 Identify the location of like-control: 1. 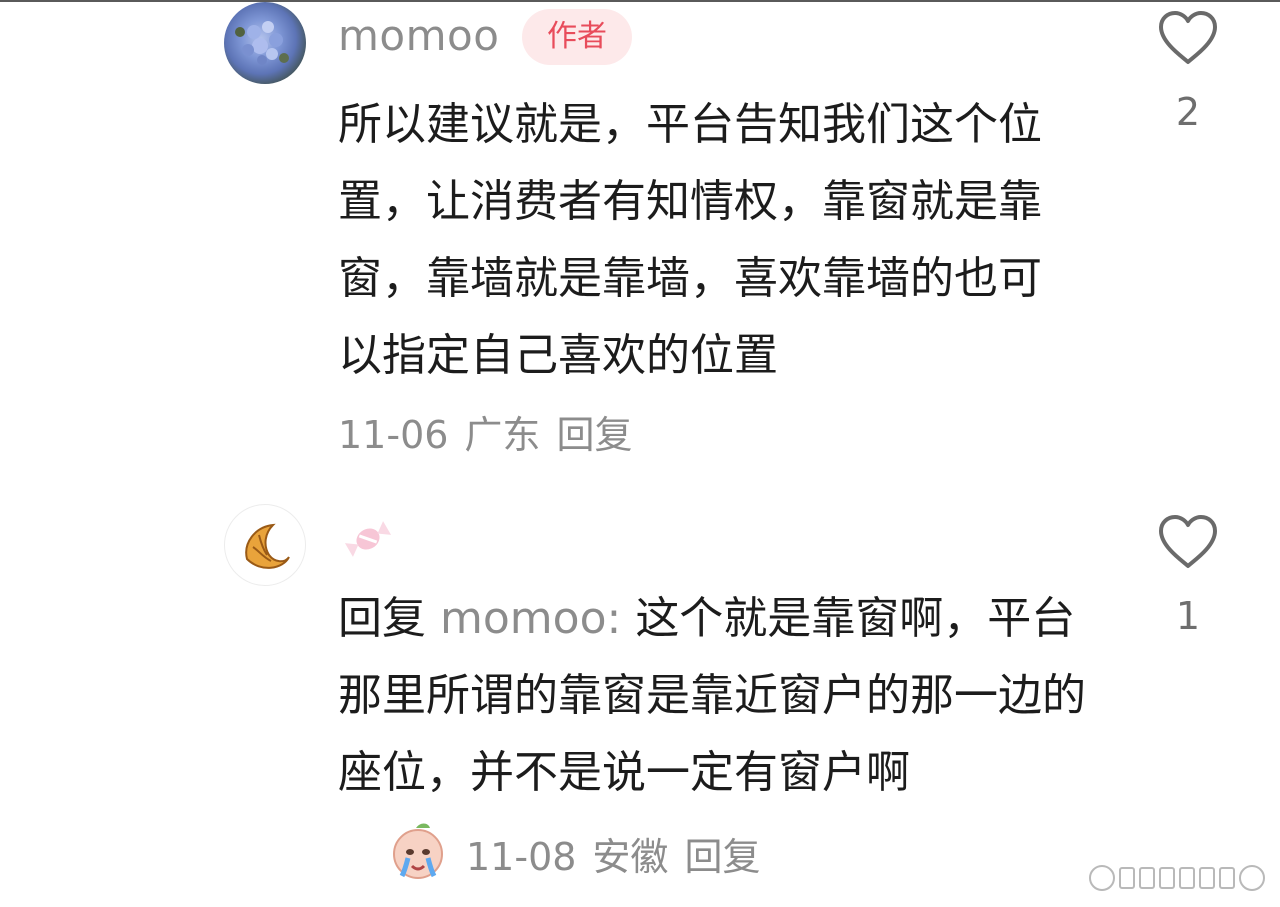
(1188, 576).